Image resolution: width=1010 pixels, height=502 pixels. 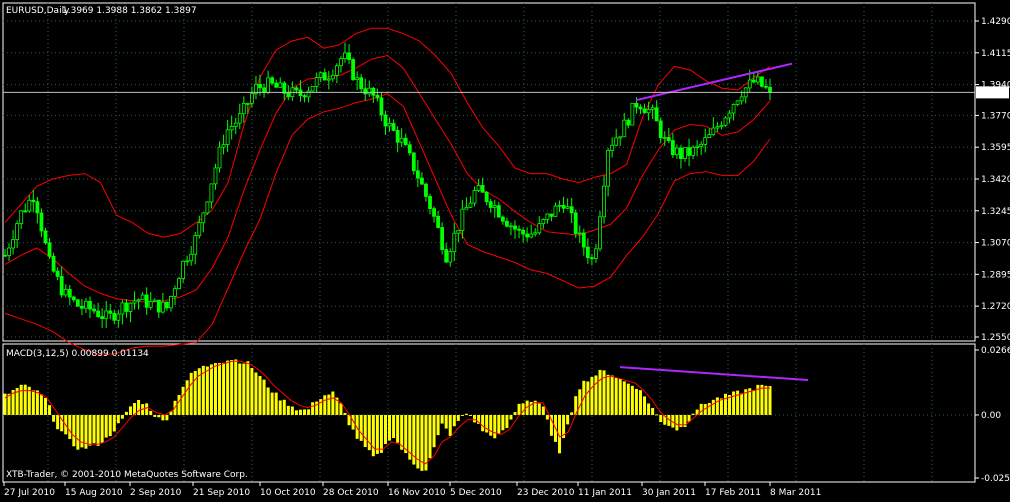 I want to click on macd-y-tick-label: 0.02661, so click(x=995, y=351).